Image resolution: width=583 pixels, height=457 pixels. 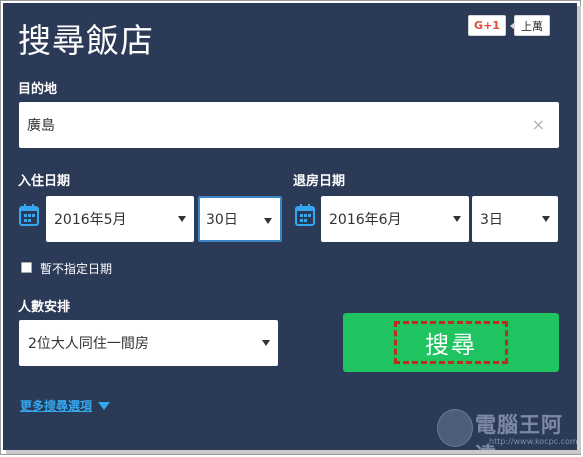 I want to click on destination-label: 目的地, so click(x=38, y=89).